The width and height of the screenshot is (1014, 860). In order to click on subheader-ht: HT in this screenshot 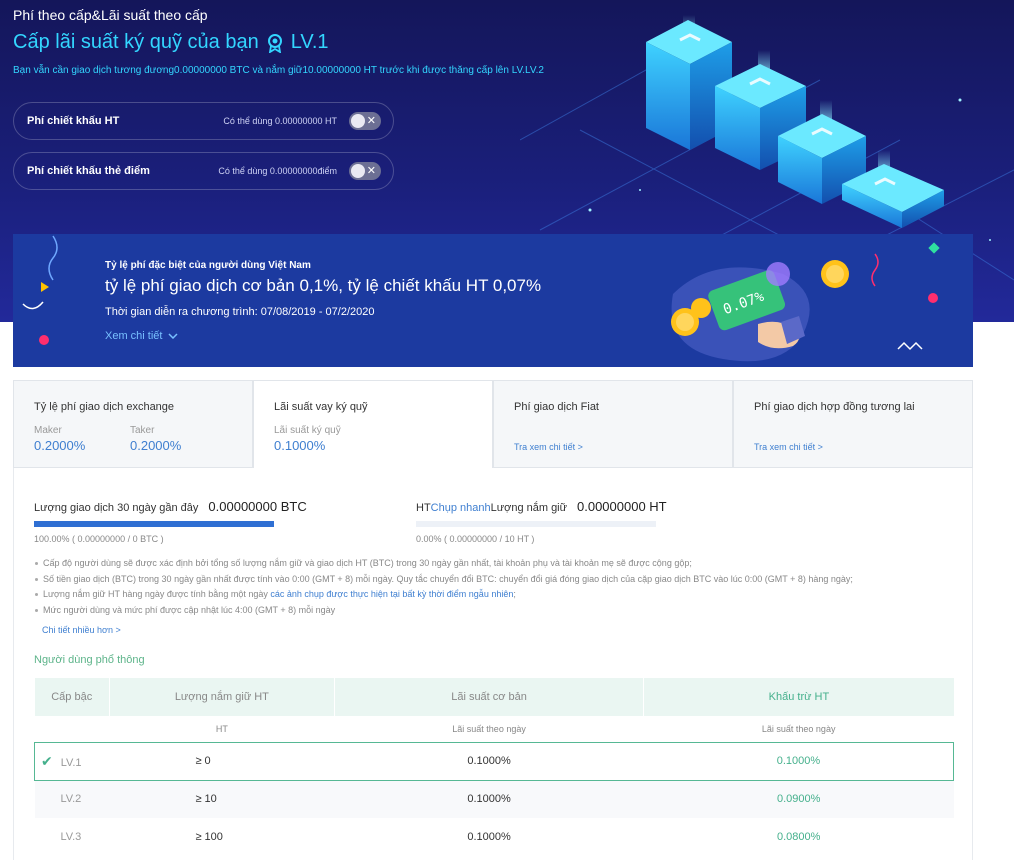, I will do `click(222, 729)`.